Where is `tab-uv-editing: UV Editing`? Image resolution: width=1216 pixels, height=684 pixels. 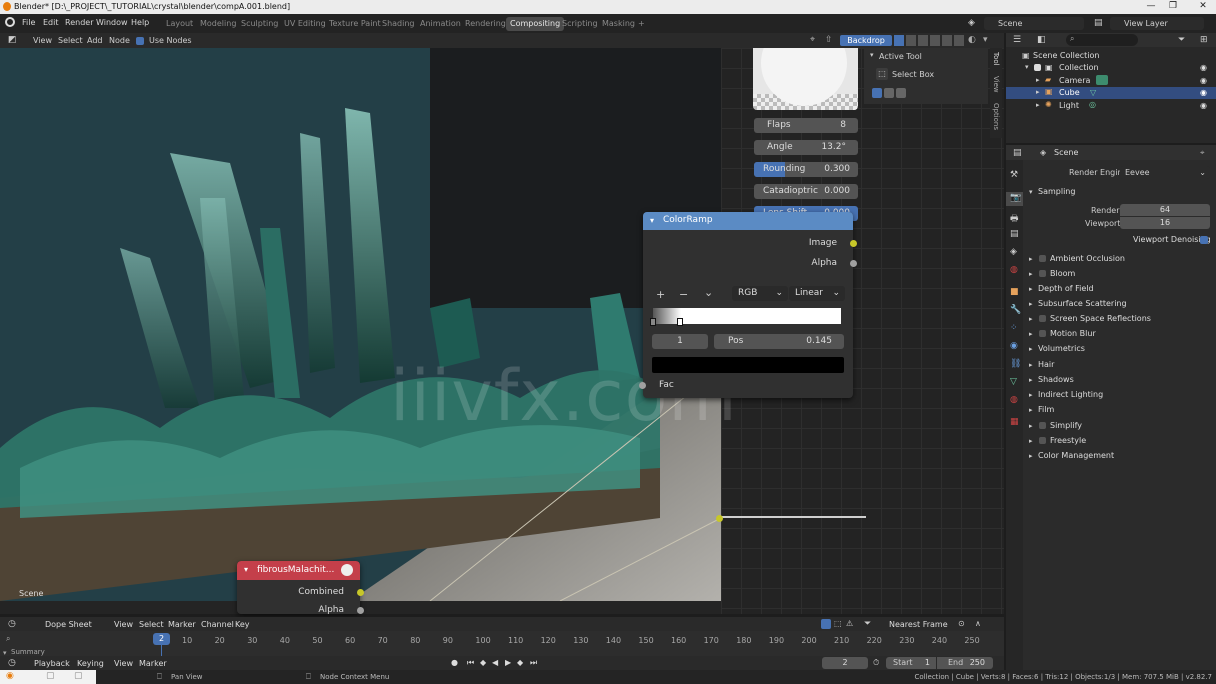
tab-uv-editing: UV Editing is located at coordinates (305, 24).